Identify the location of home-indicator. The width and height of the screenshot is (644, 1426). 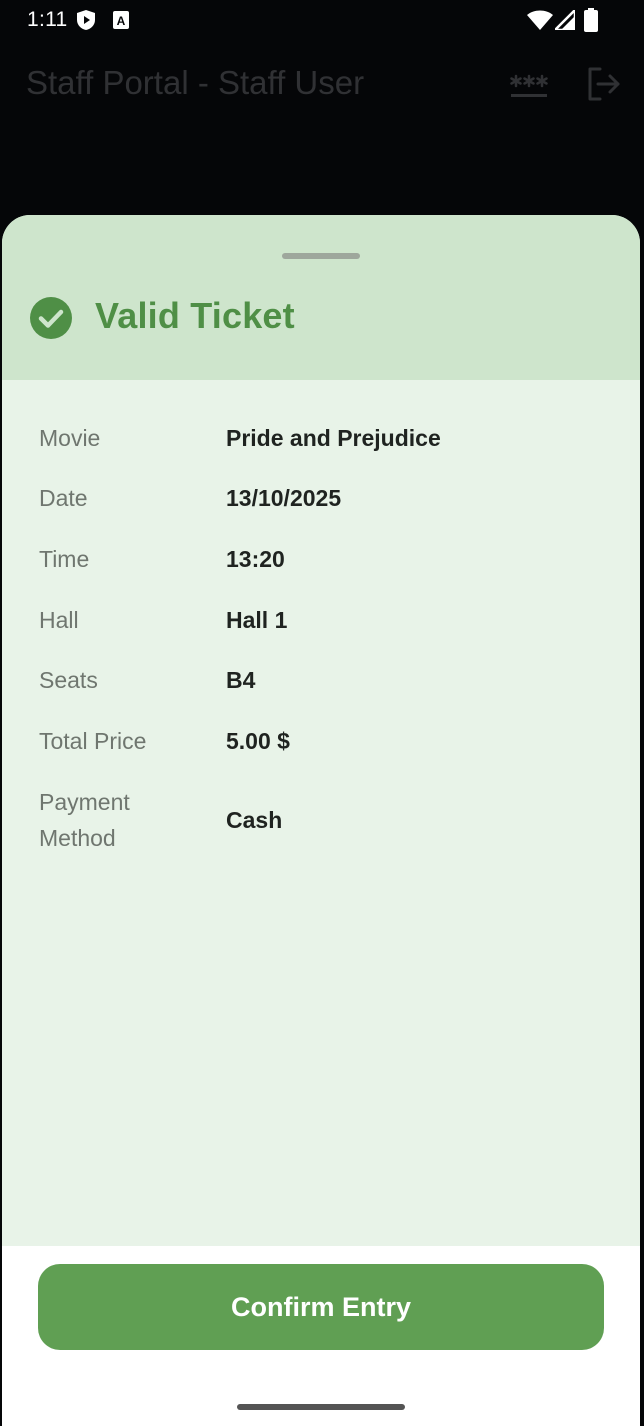
(321, 1407).